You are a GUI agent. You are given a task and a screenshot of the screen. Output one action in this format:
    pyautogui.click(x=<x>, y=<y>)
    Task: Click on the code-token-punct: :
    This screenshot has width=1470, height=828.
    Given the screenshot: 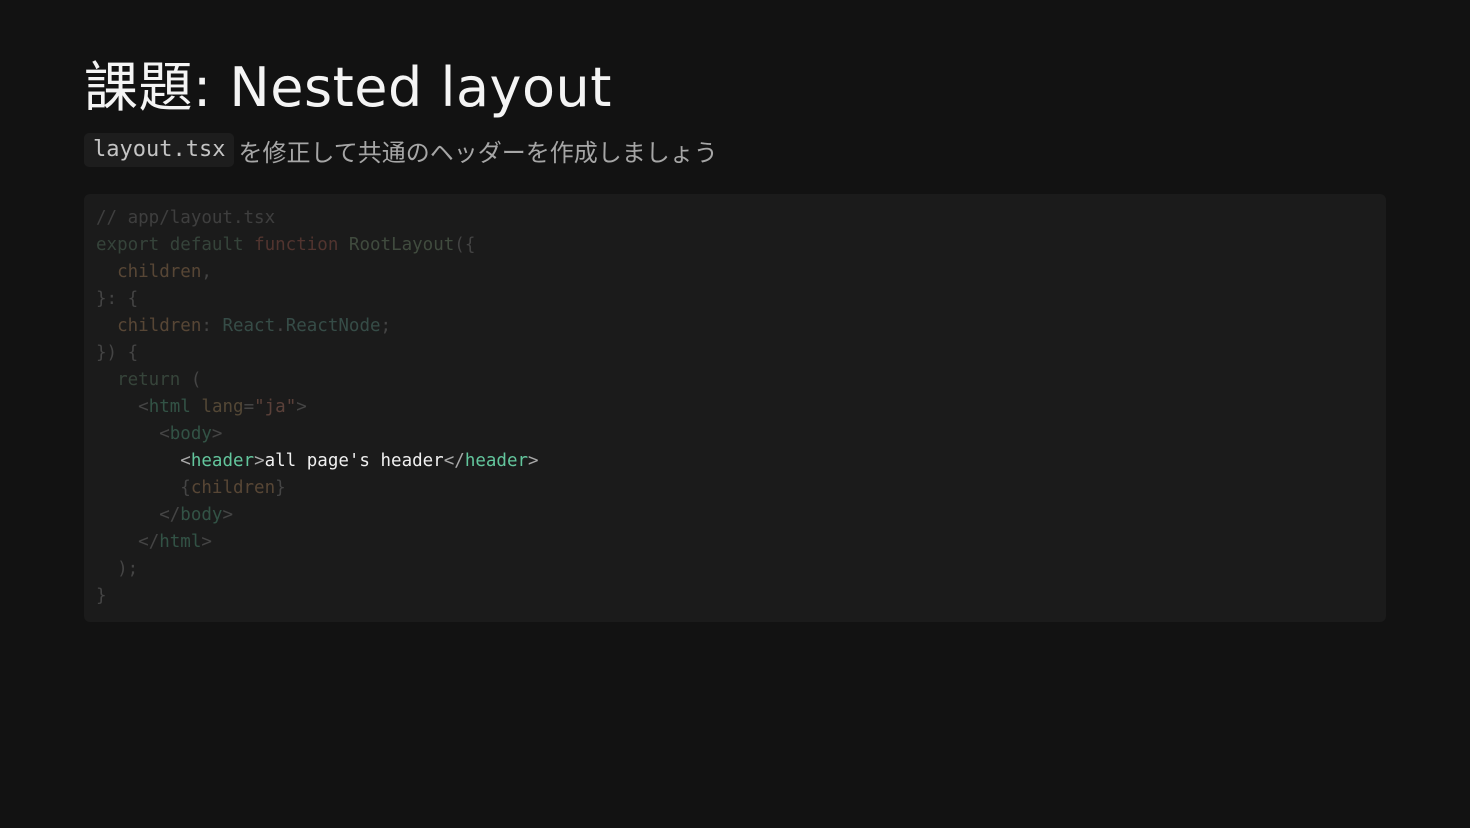 What is the action you would take?
    pyautogui.click(x=212, y=326)
    